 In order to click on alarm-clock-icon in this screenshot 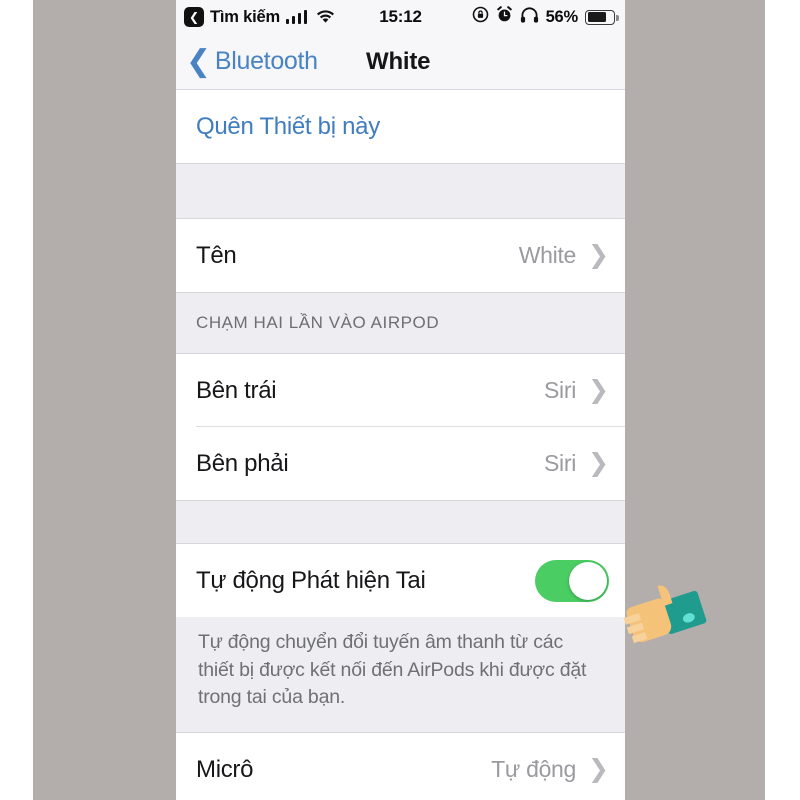, I will do `click(504, 17)`.